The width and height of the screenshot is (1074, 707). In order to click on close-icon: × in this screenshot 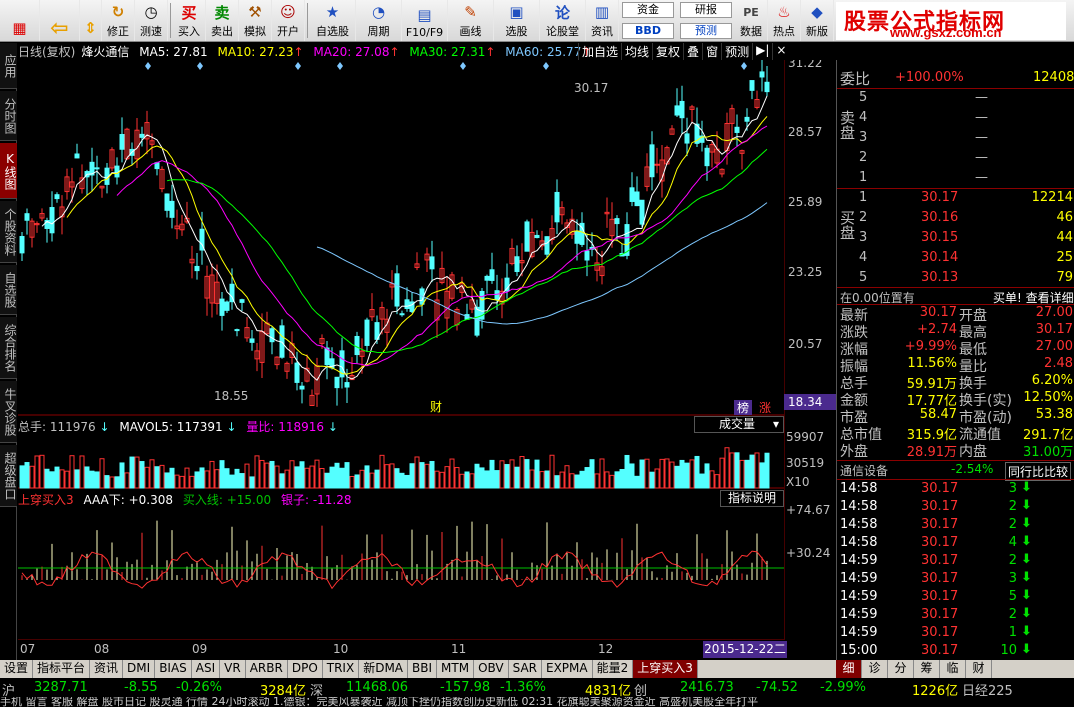, I will do `click(780, 51)`.